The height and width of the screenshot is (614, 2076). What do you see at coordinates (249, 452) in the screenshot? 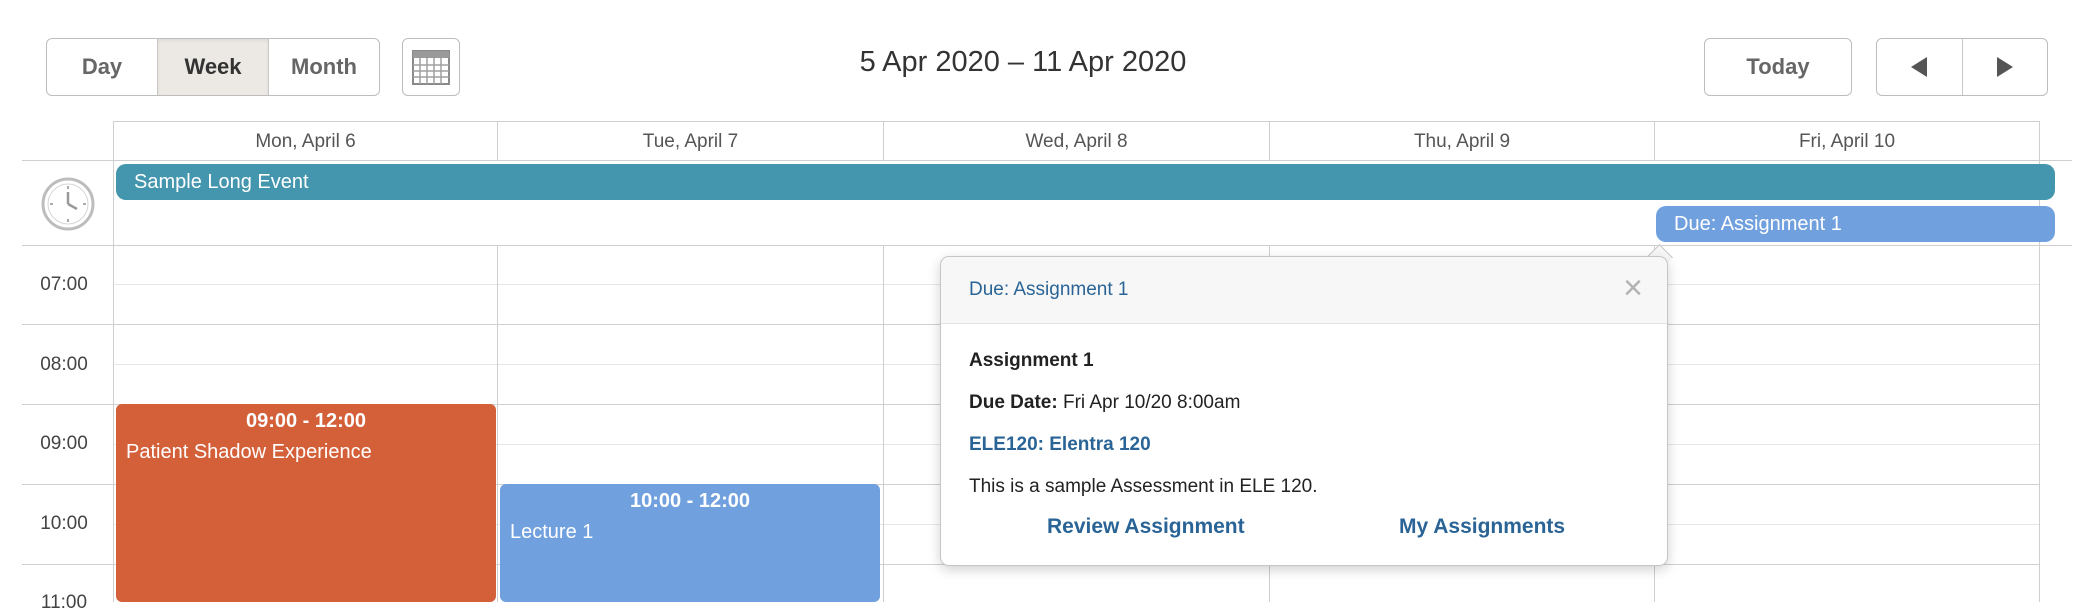
I see `event-title: Patient Shadow Experience` at bounding box center [249, 452].